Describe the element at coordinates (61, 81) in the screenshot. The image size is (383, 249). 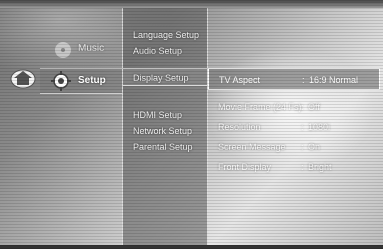
I see `gear-icon` at that location.